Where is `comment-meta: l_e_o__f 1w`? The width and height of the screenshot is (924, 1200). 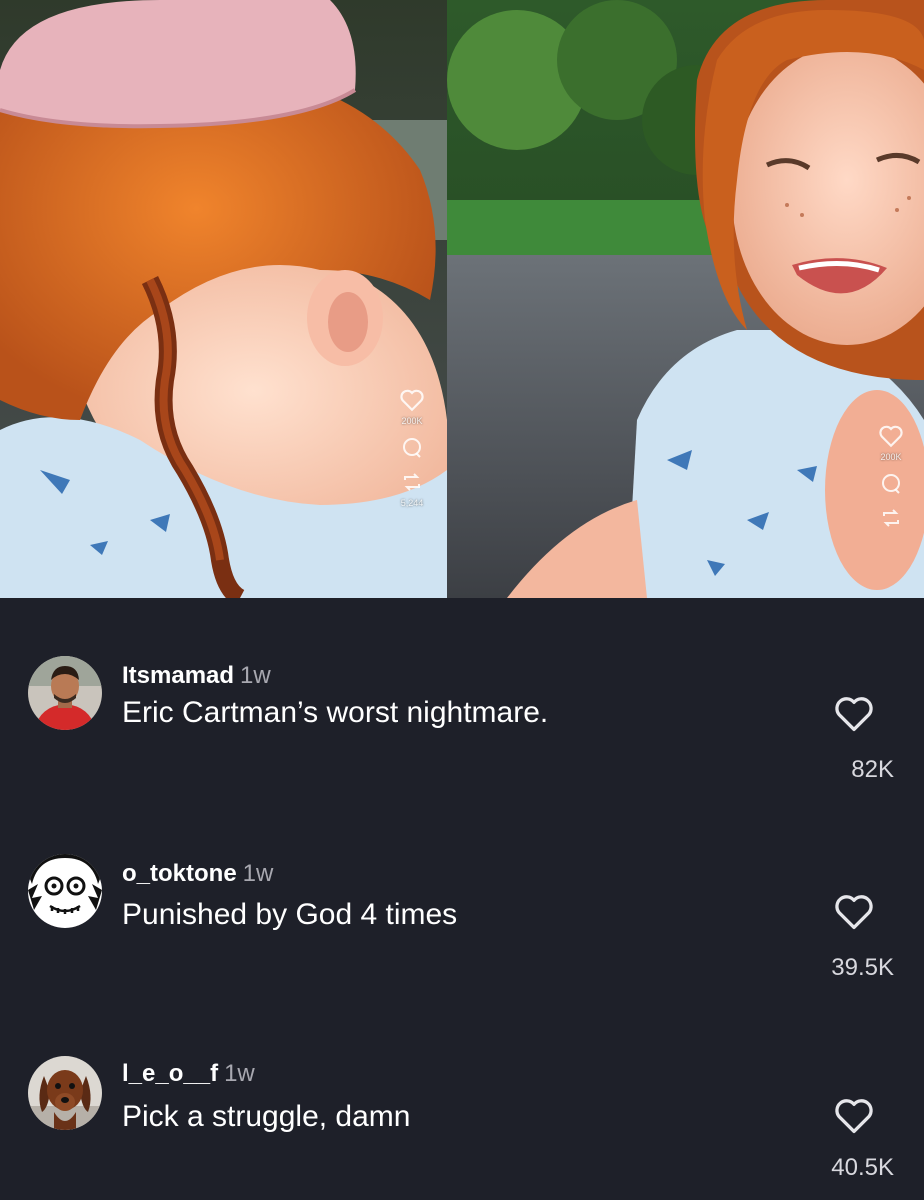
comment-meta: l_e_o__f 1w is located at coordinates (188, 1074).